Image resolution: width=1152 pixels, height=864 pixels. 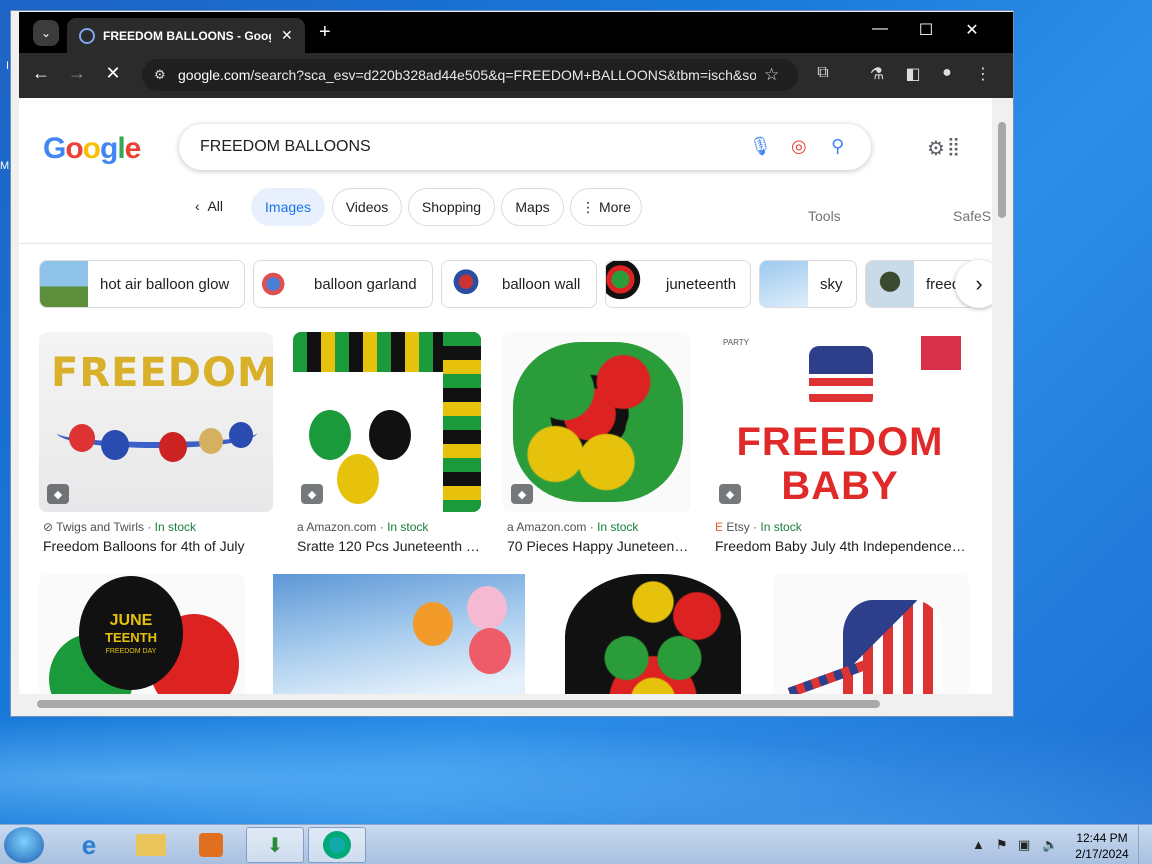 I want to click on tab-google-images: FREEDOM BALLOONS - Google ✕, so click(x=186, y=35).